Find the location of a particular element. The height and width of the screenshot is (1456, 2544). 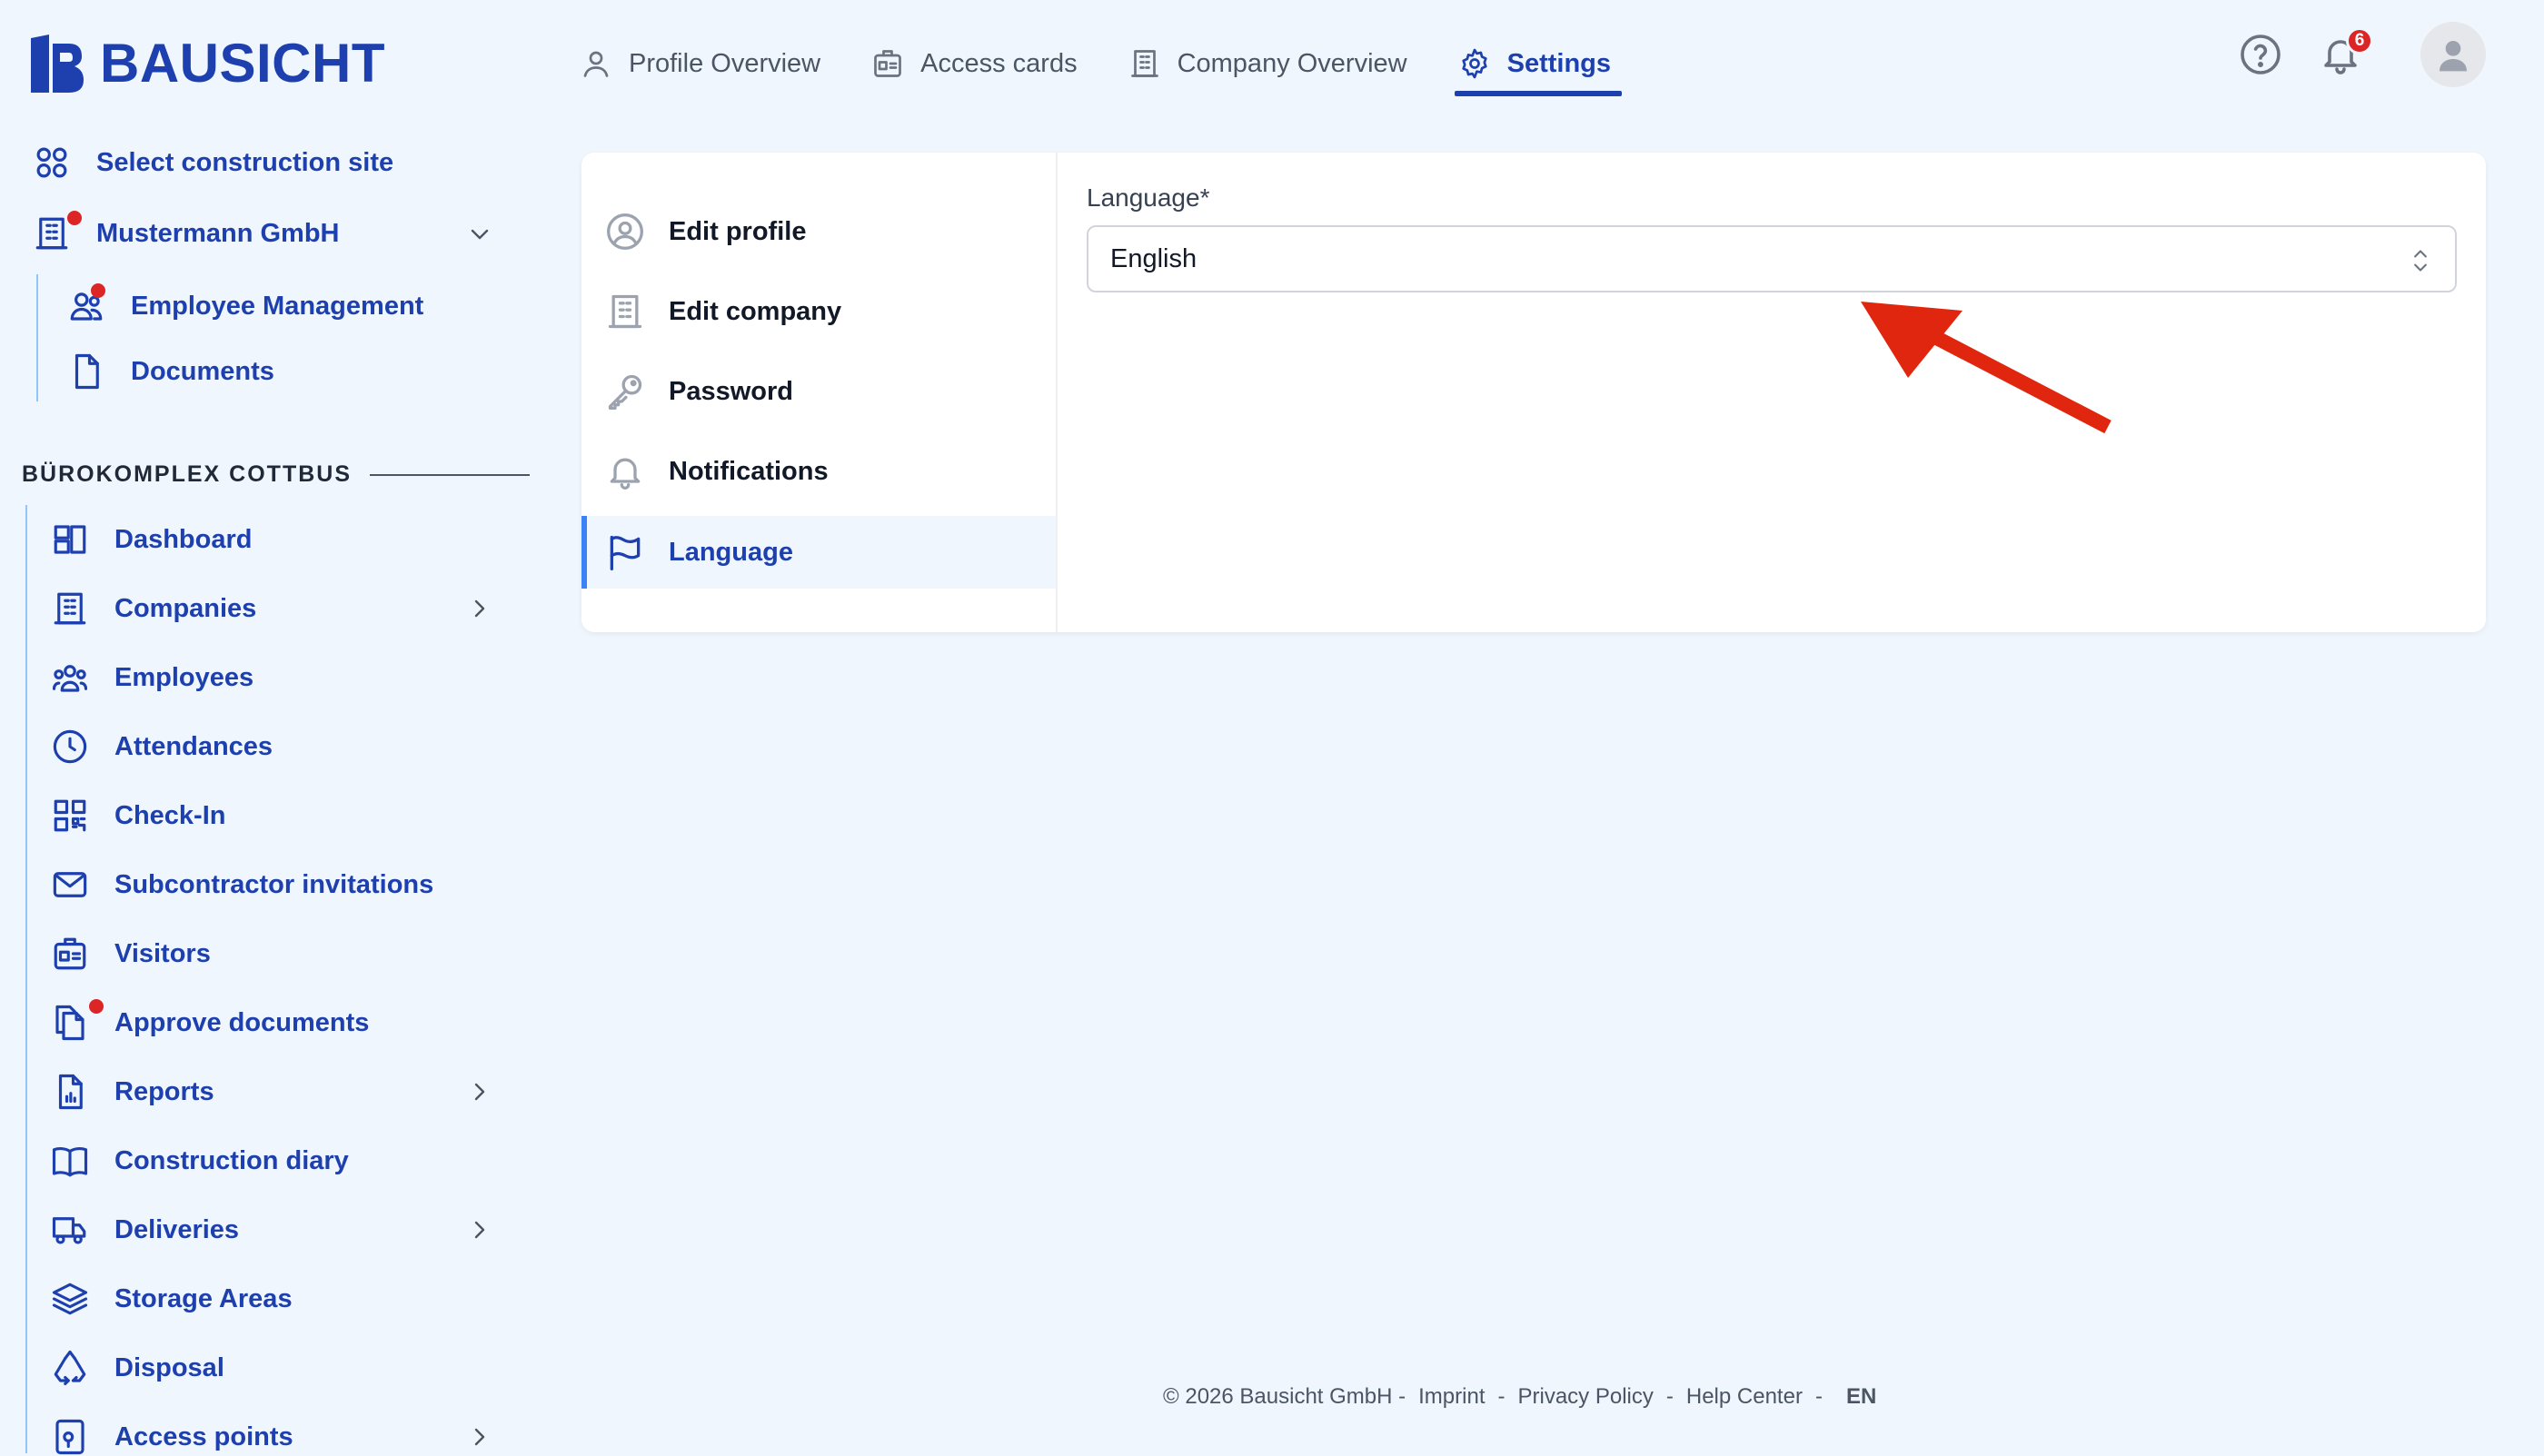

menu-language: Language is located at coordinates (818, 552).